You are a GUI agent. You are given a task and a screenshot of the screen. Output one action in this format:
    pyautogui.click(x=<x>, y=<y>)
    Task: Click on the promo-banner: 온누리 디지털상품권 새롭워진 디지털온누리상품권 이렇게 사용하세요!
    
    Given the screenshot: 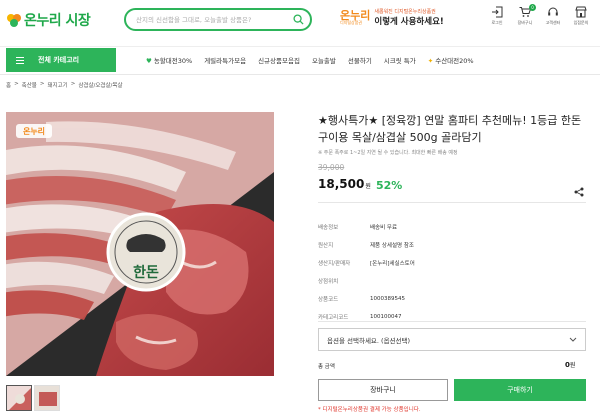 What is the action you would take?
    pyautogui.click(x=392, y=17)
    